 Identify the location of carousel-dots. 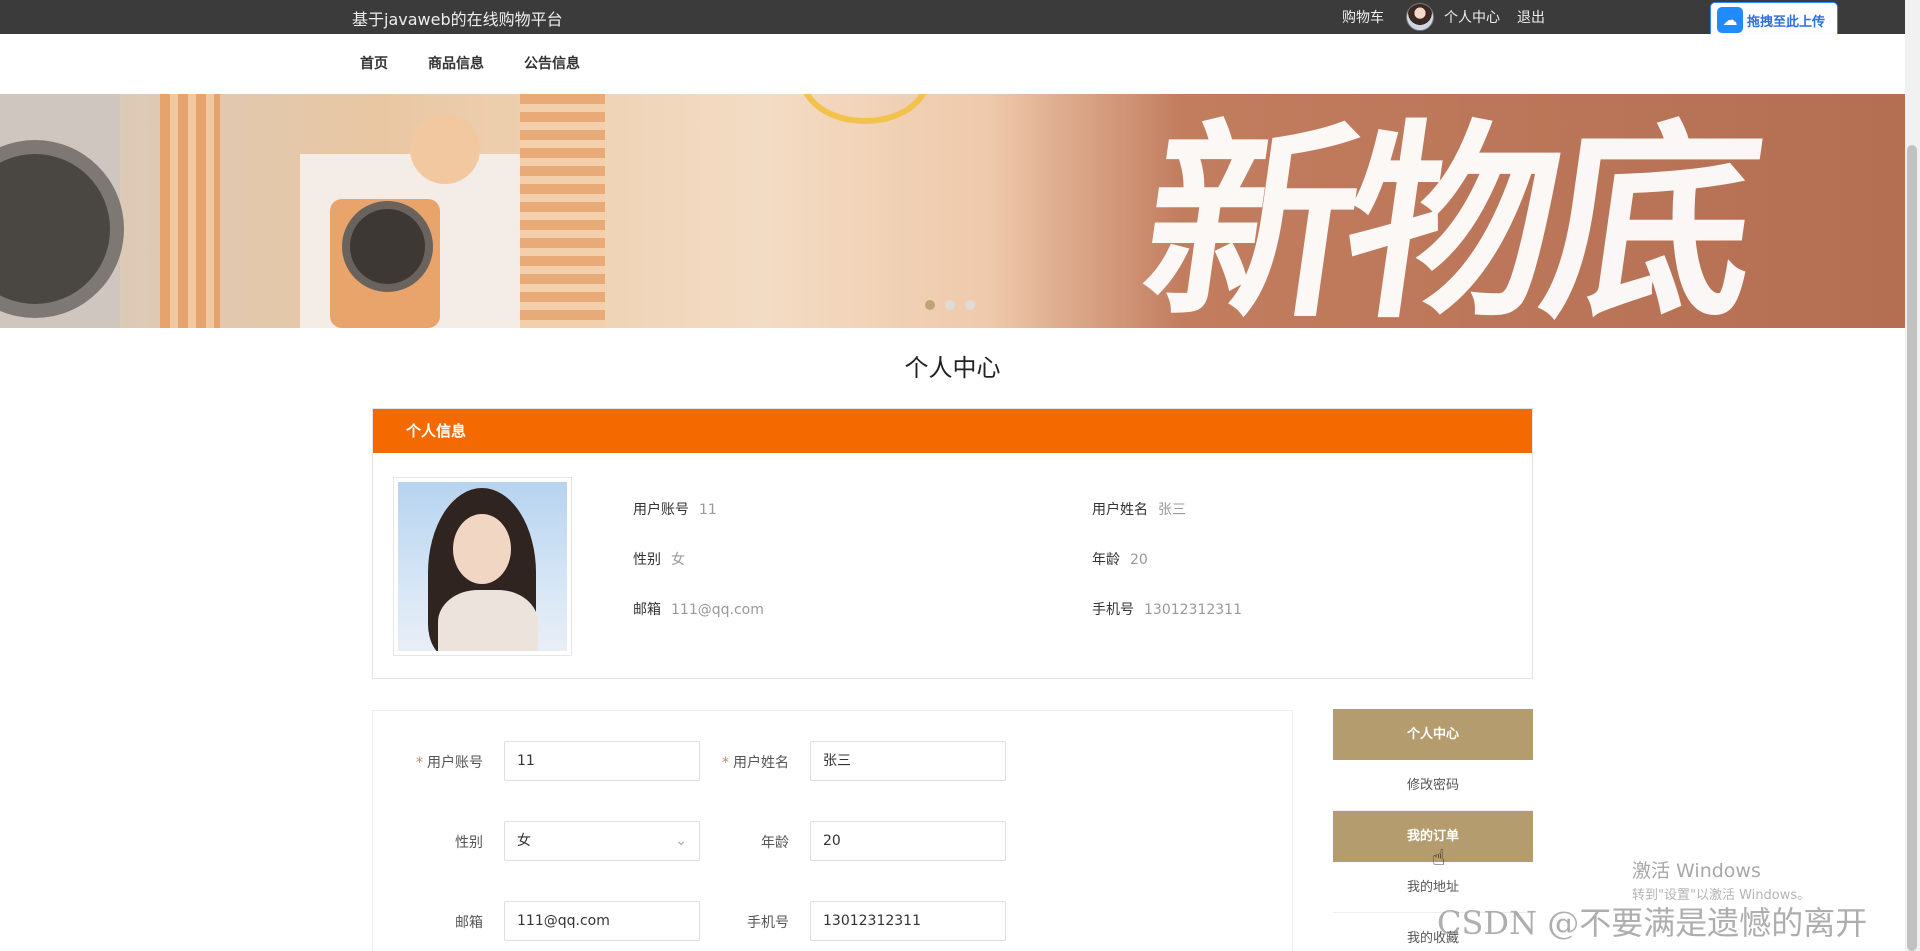
(950, 305).